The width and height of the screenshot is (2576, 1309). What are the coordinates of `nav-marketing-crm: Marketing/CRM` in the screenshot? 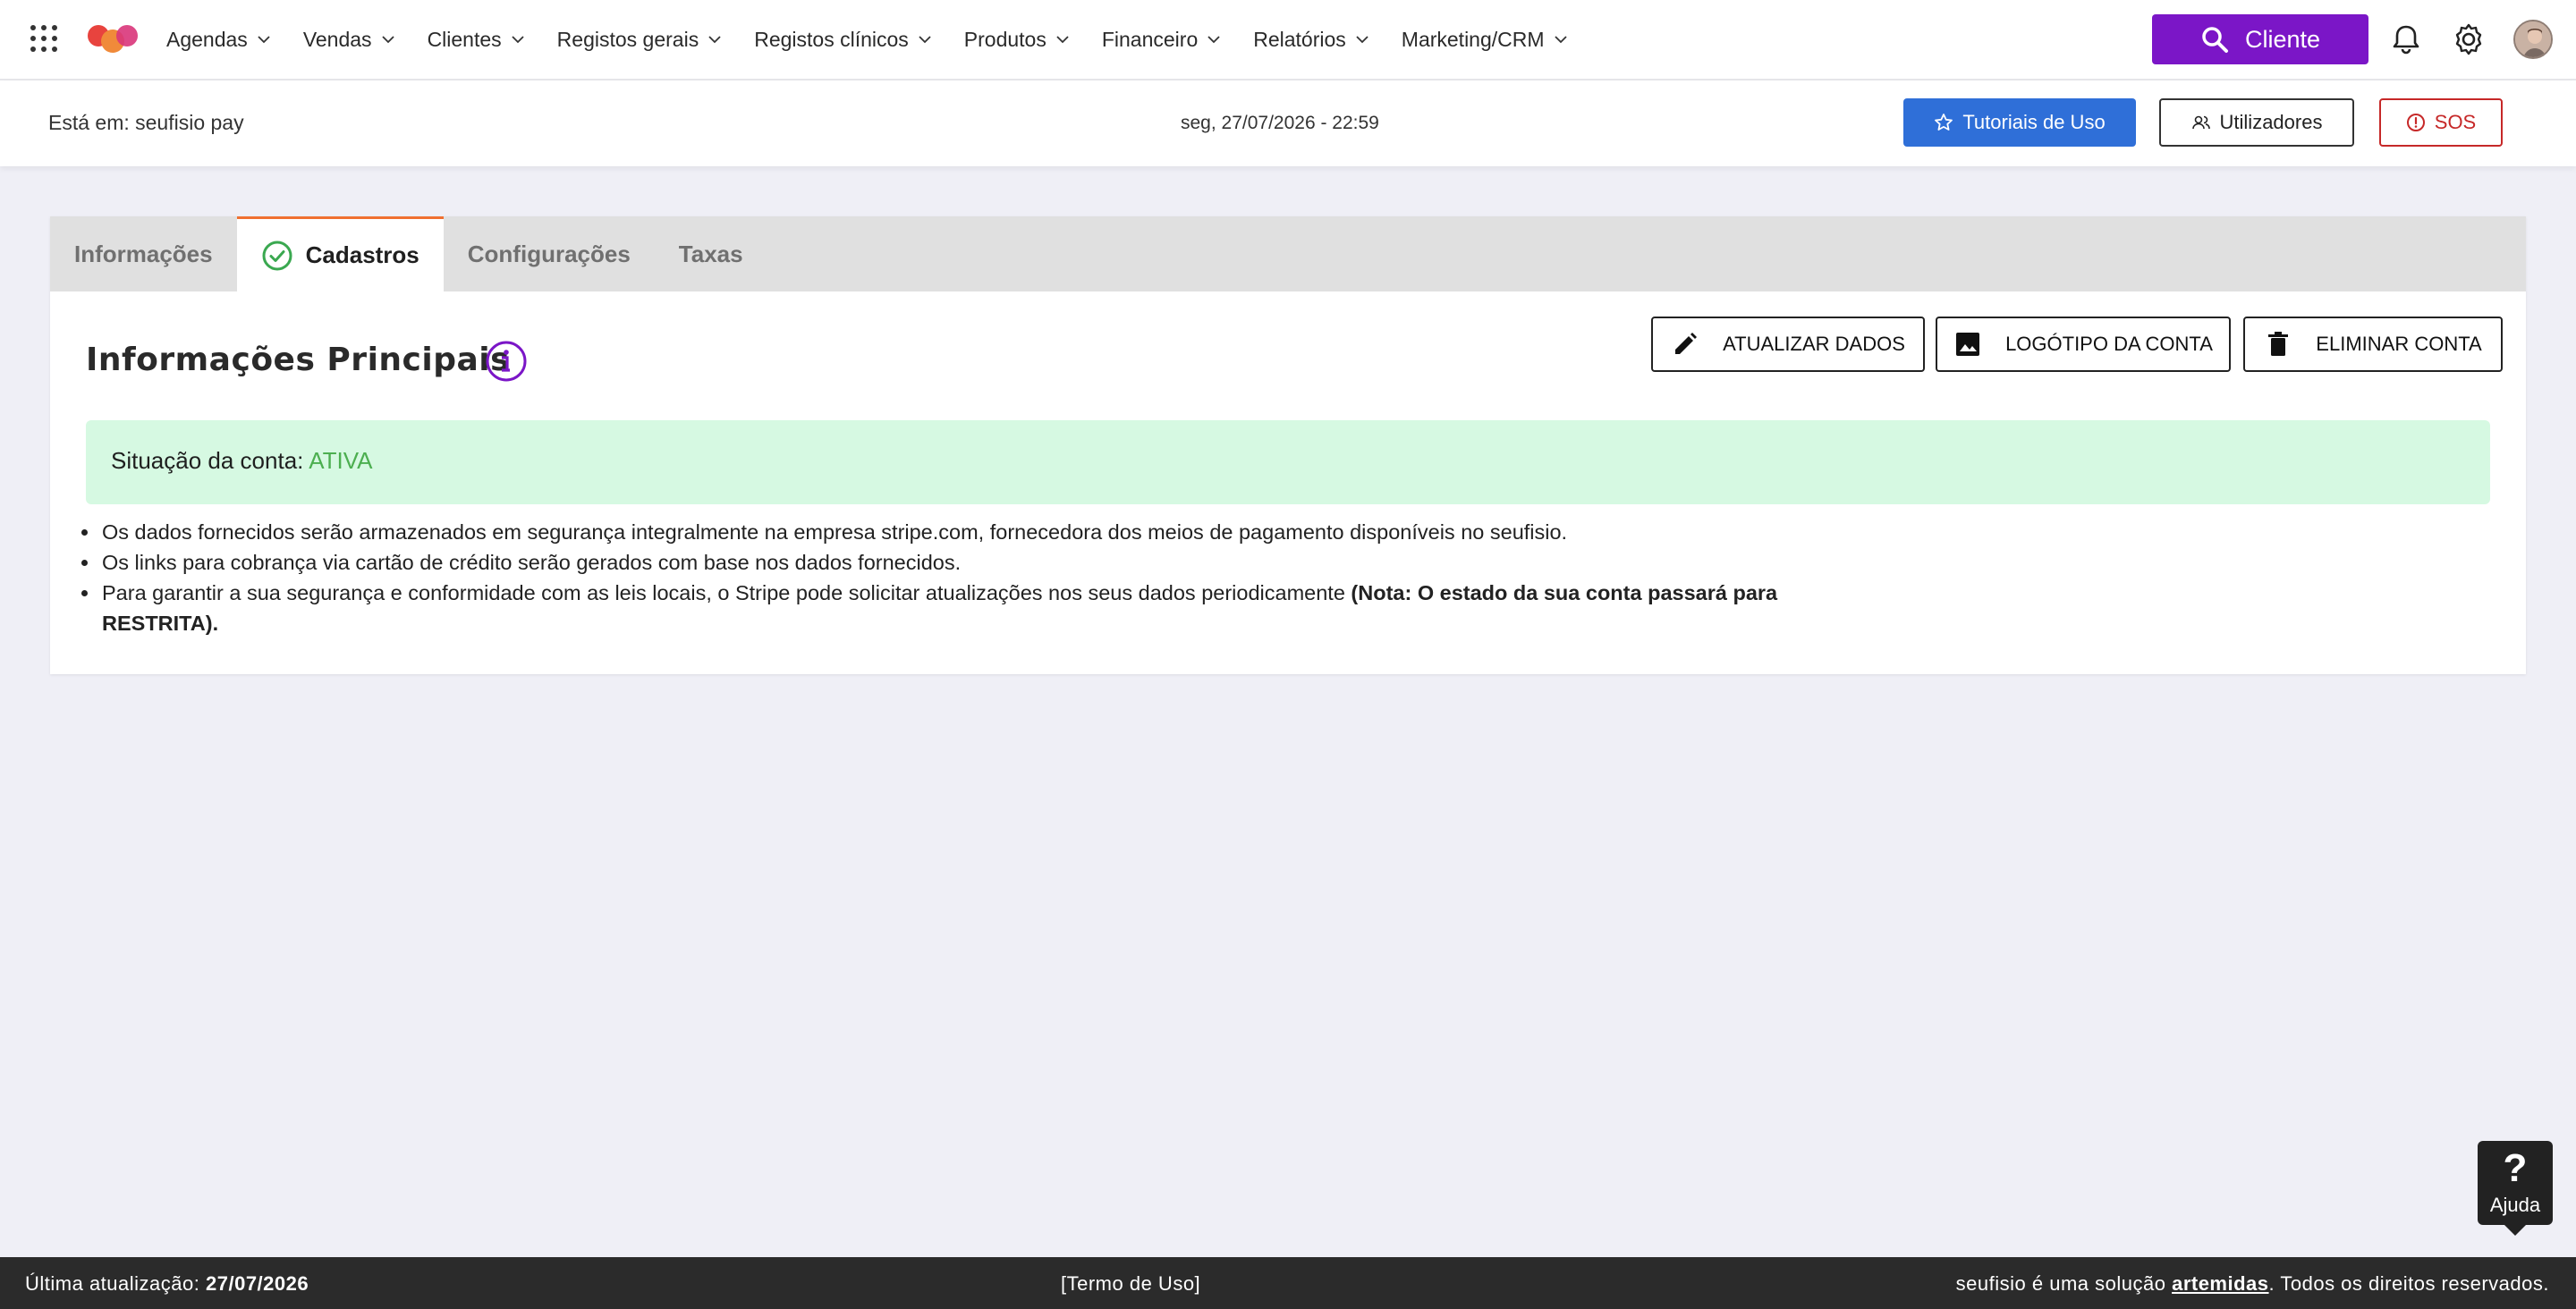 It's located at (1486, 40).